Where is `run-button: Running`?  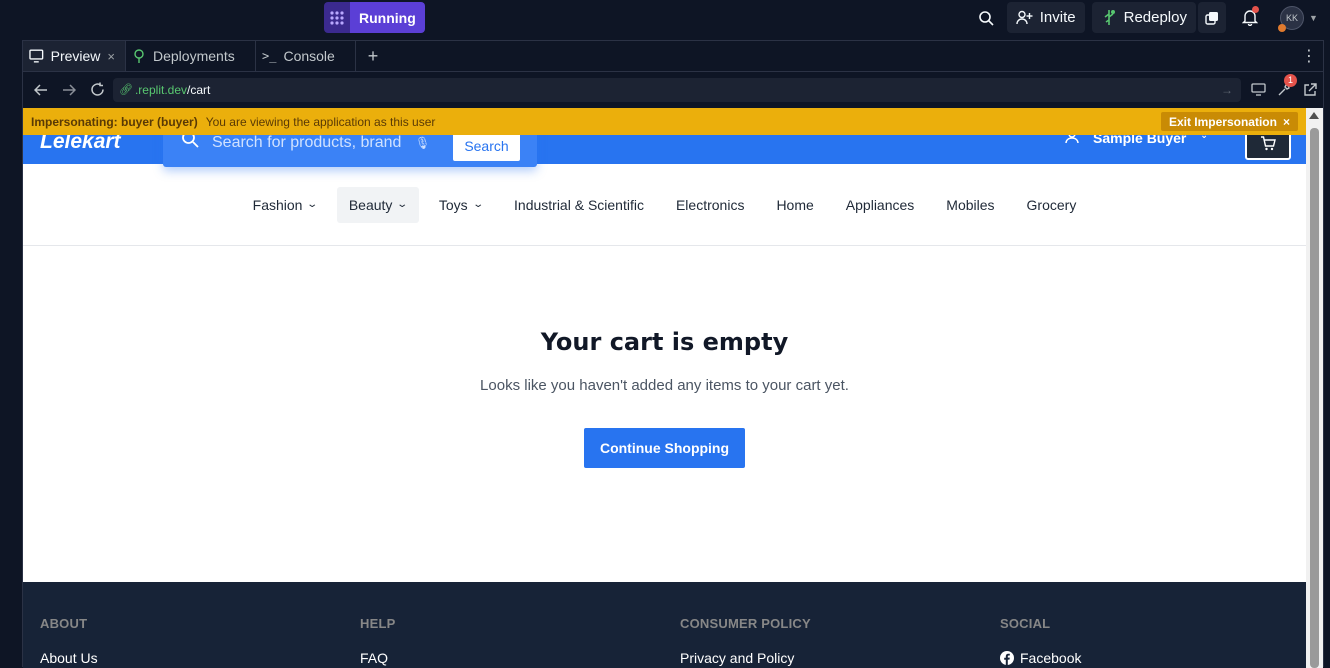
run-button: Running is located at coordinates (387, 17).